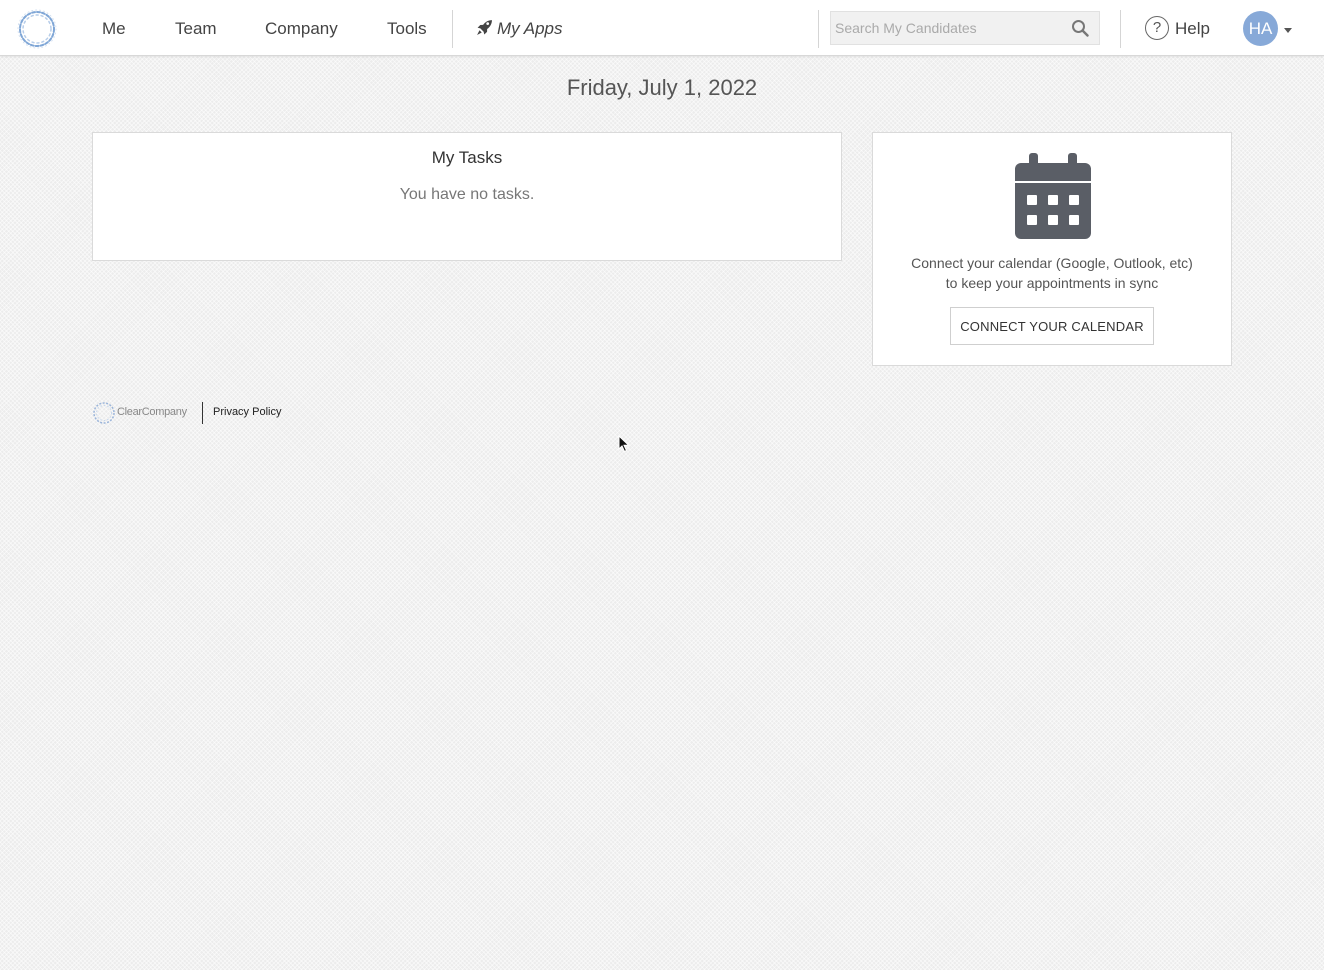  Describe the element at coordinates (484, 27) in the screenshot. I see `rocket-icon` at that location.